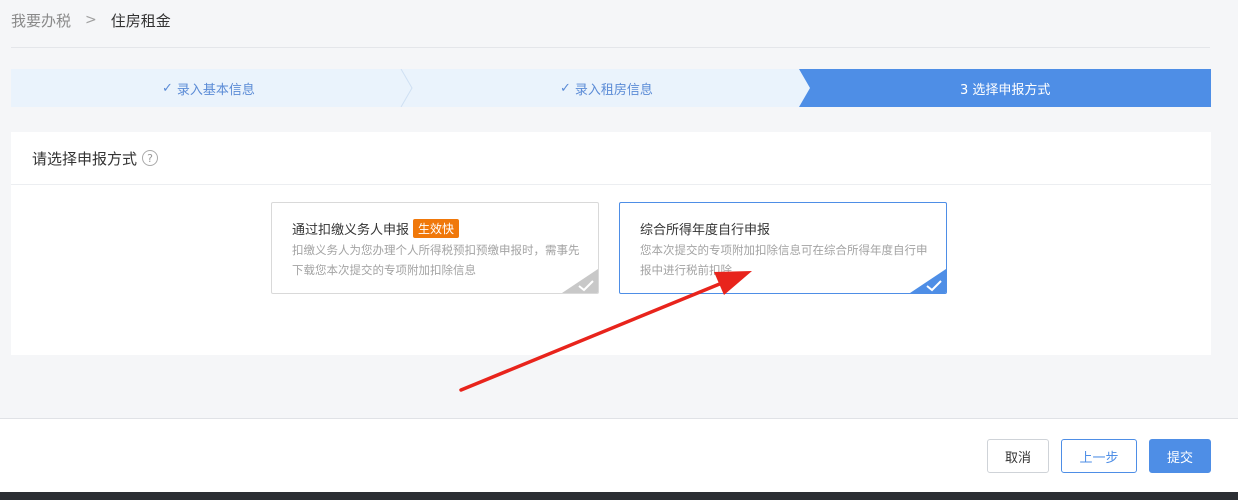  I want to click on step-label: 3 选择申报方式, so click(1005, 90).